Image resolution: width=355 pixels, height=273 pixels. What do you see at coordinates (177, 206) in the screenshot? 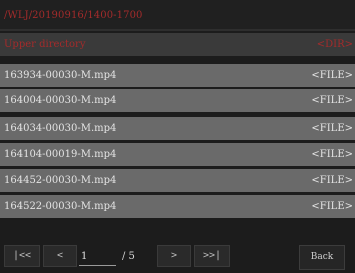
I see `list-item: 164522-00030-M.mp4 <FILE>` at bounding box center [177, 206].